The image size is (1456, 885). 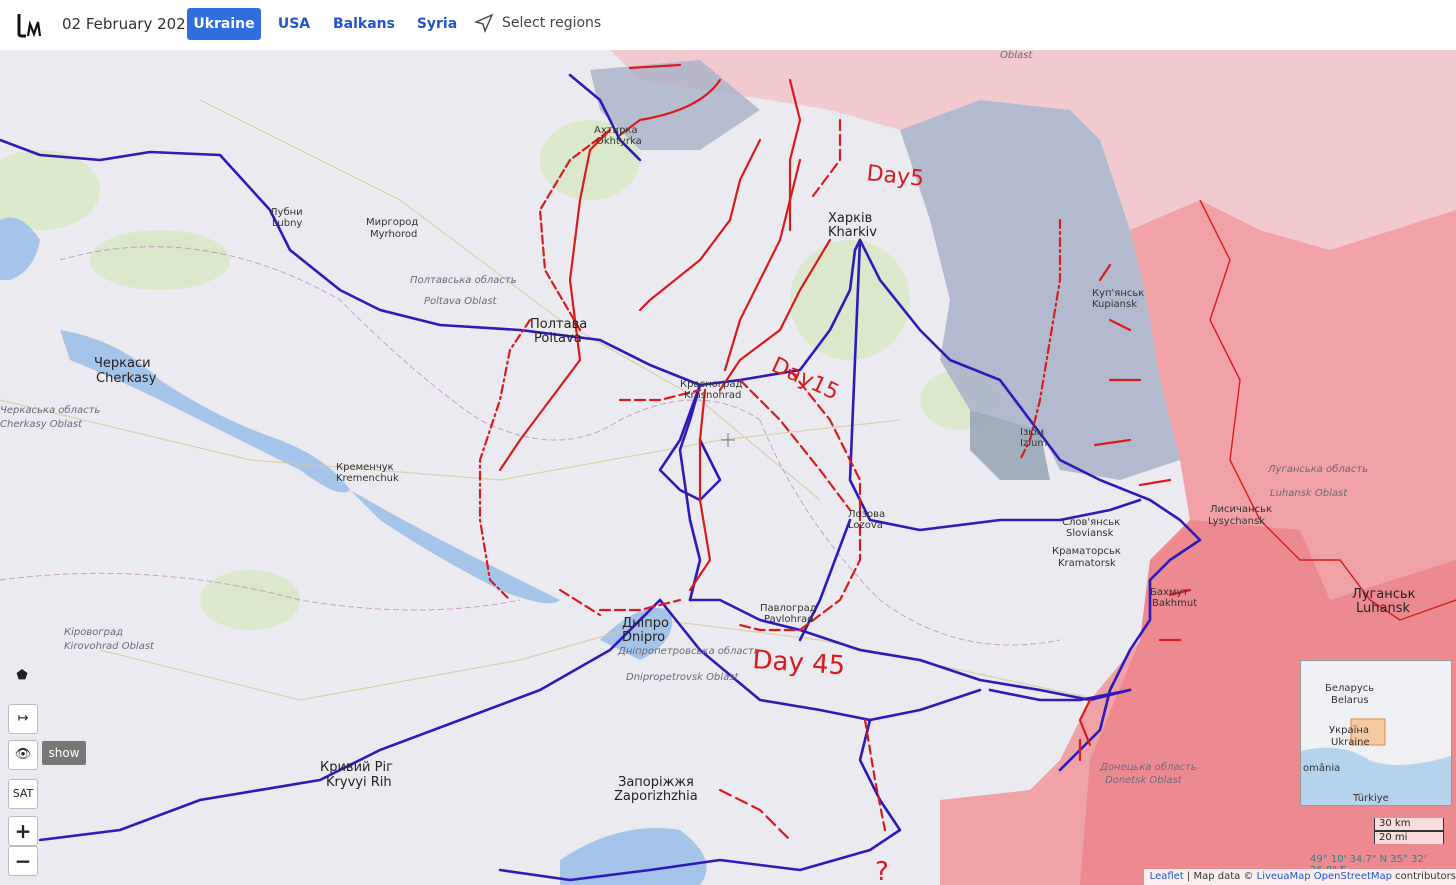 What do you see at coordinates (645, 623) in the screenshot?
I see `city-label: Дніпро` at bounding box center [645, 623].